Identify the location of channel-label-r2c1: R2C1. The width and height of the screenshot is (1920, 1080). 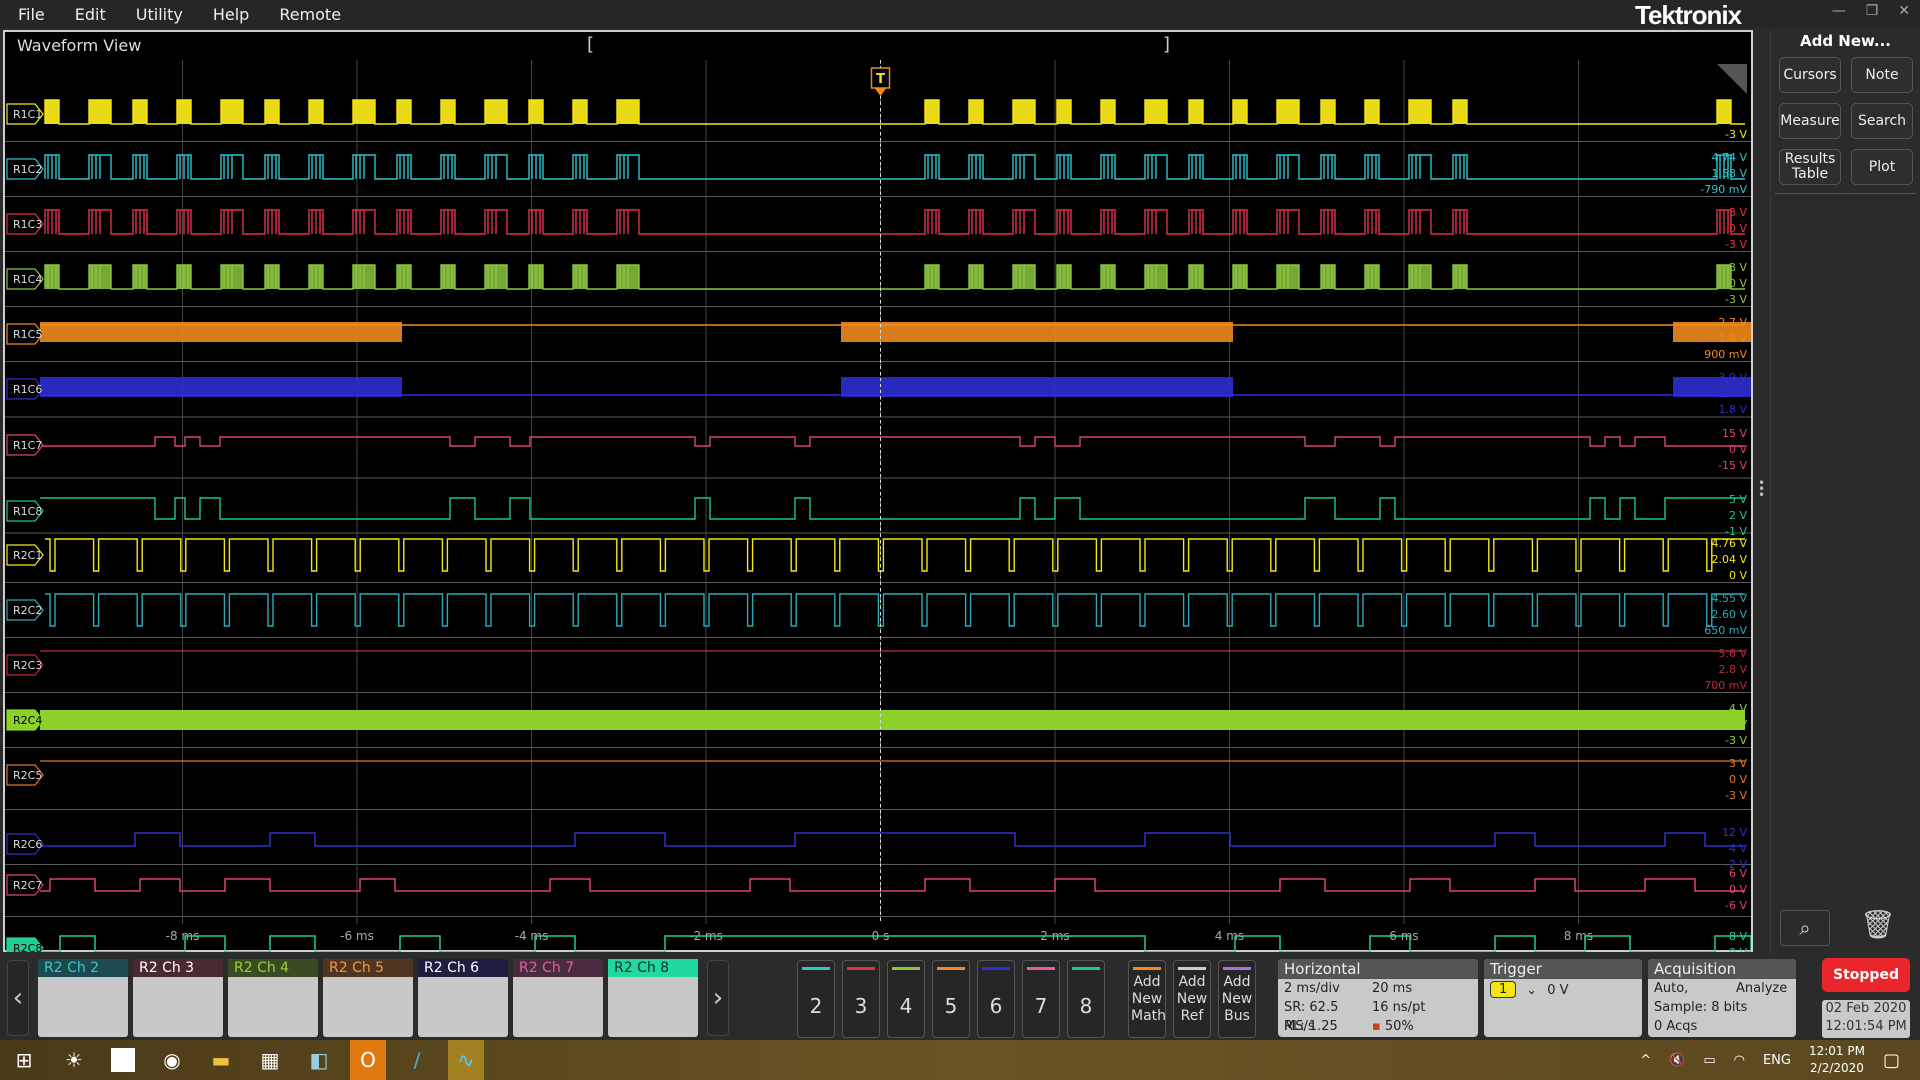
(25, 555).